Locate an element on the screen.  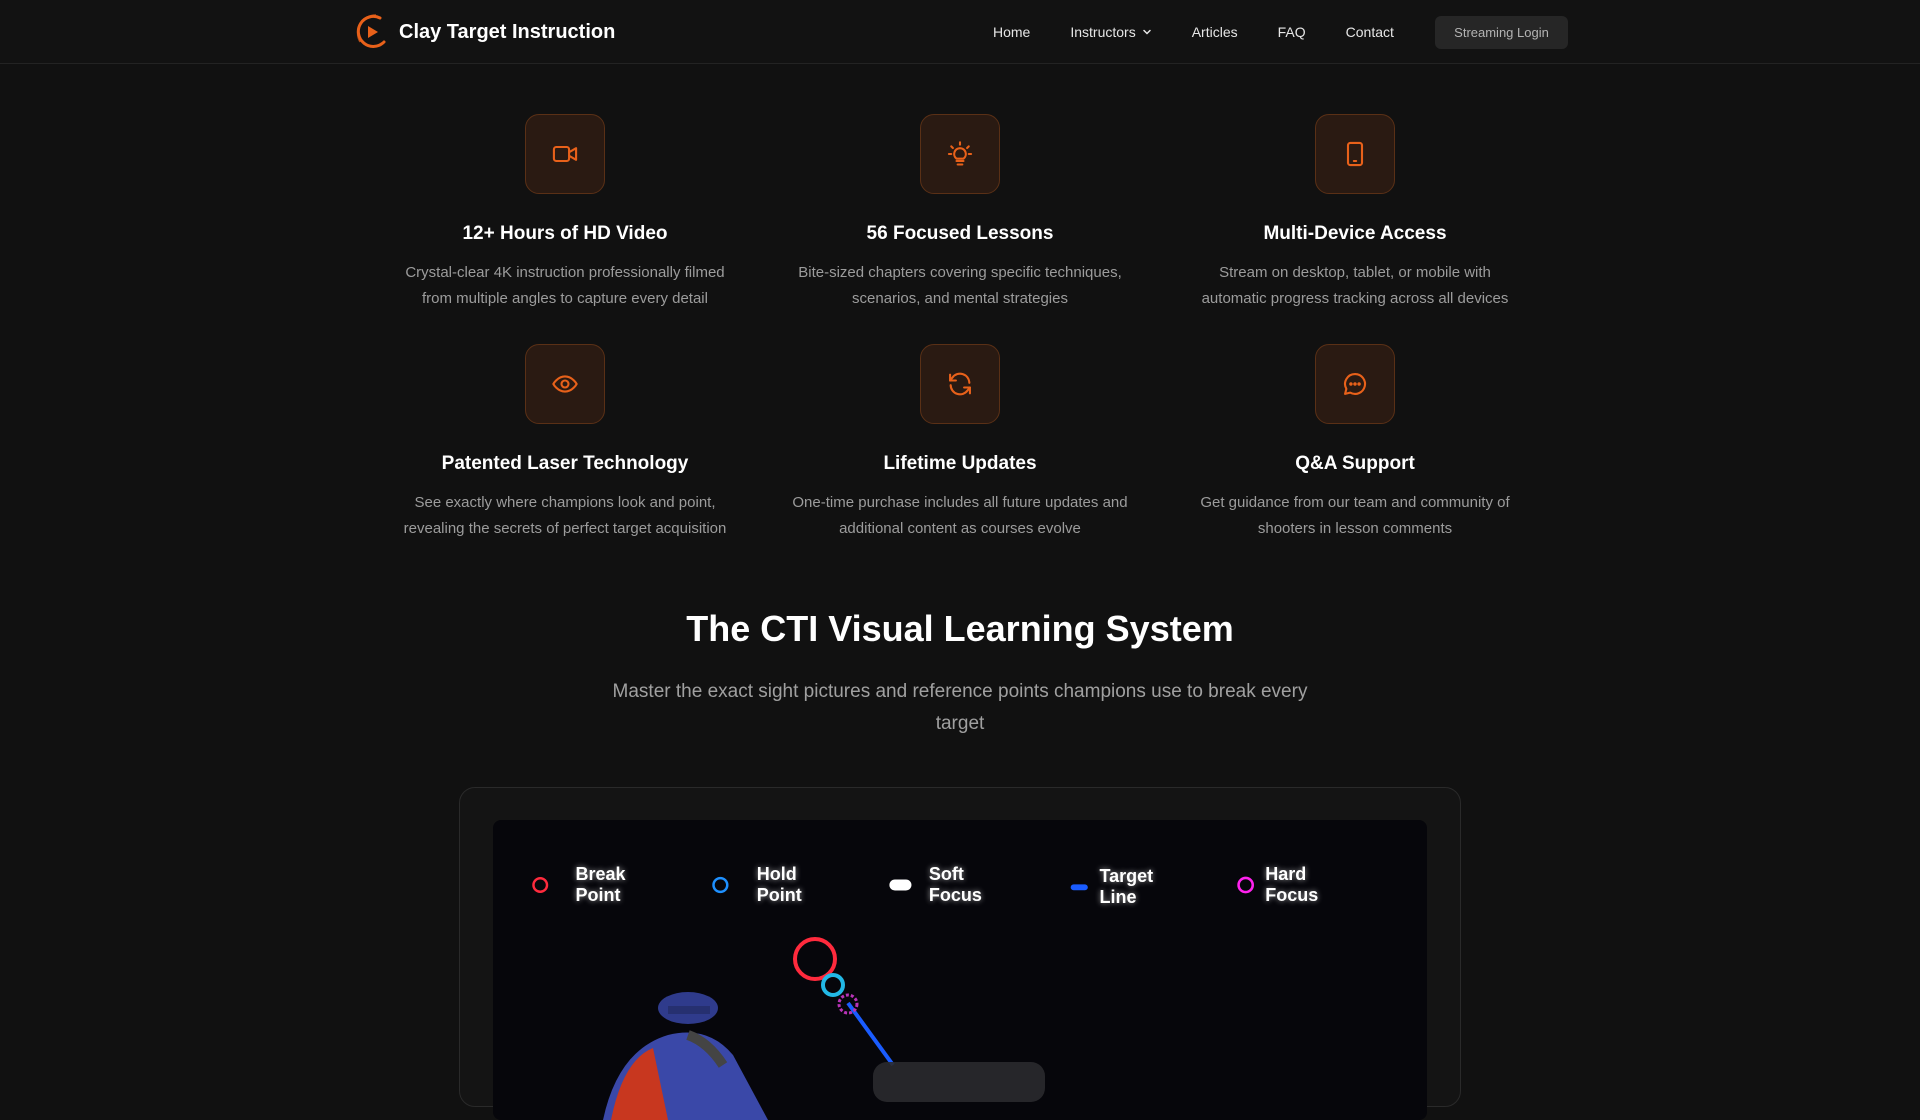
shooter-figure is located at coordinates (685, 1056).